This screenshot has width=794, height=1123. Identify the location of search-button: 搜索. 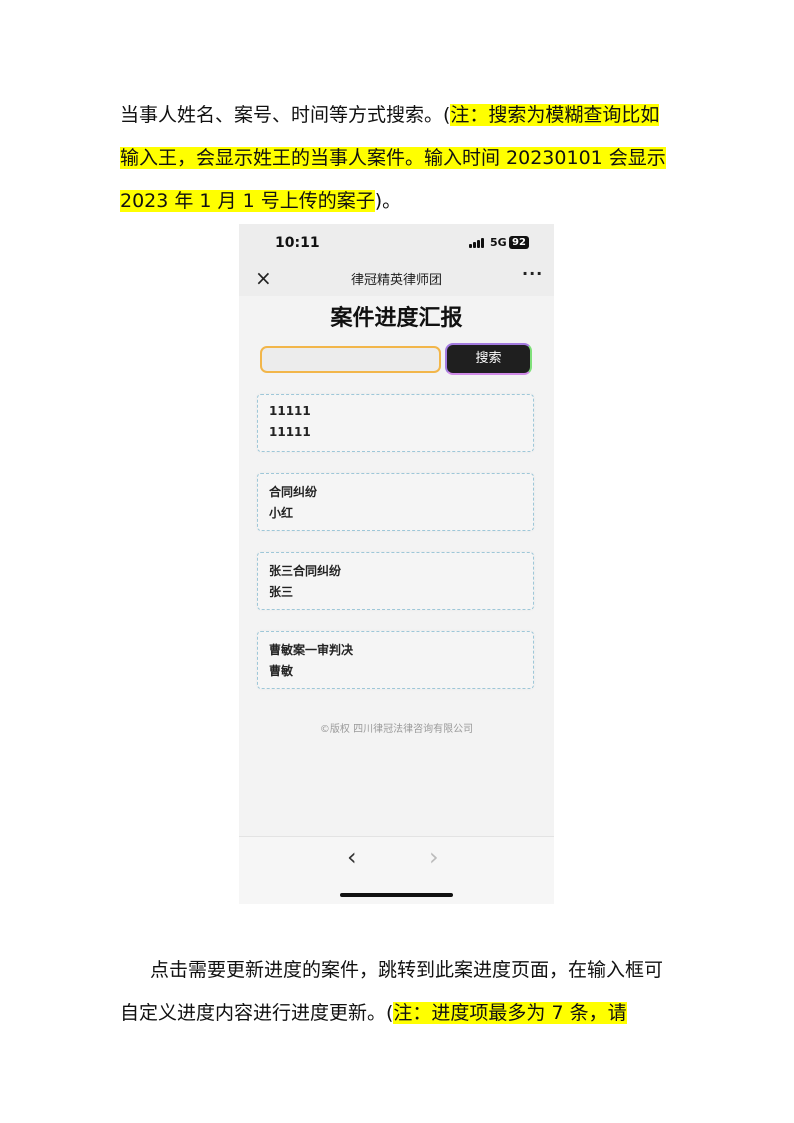
(488, 359).